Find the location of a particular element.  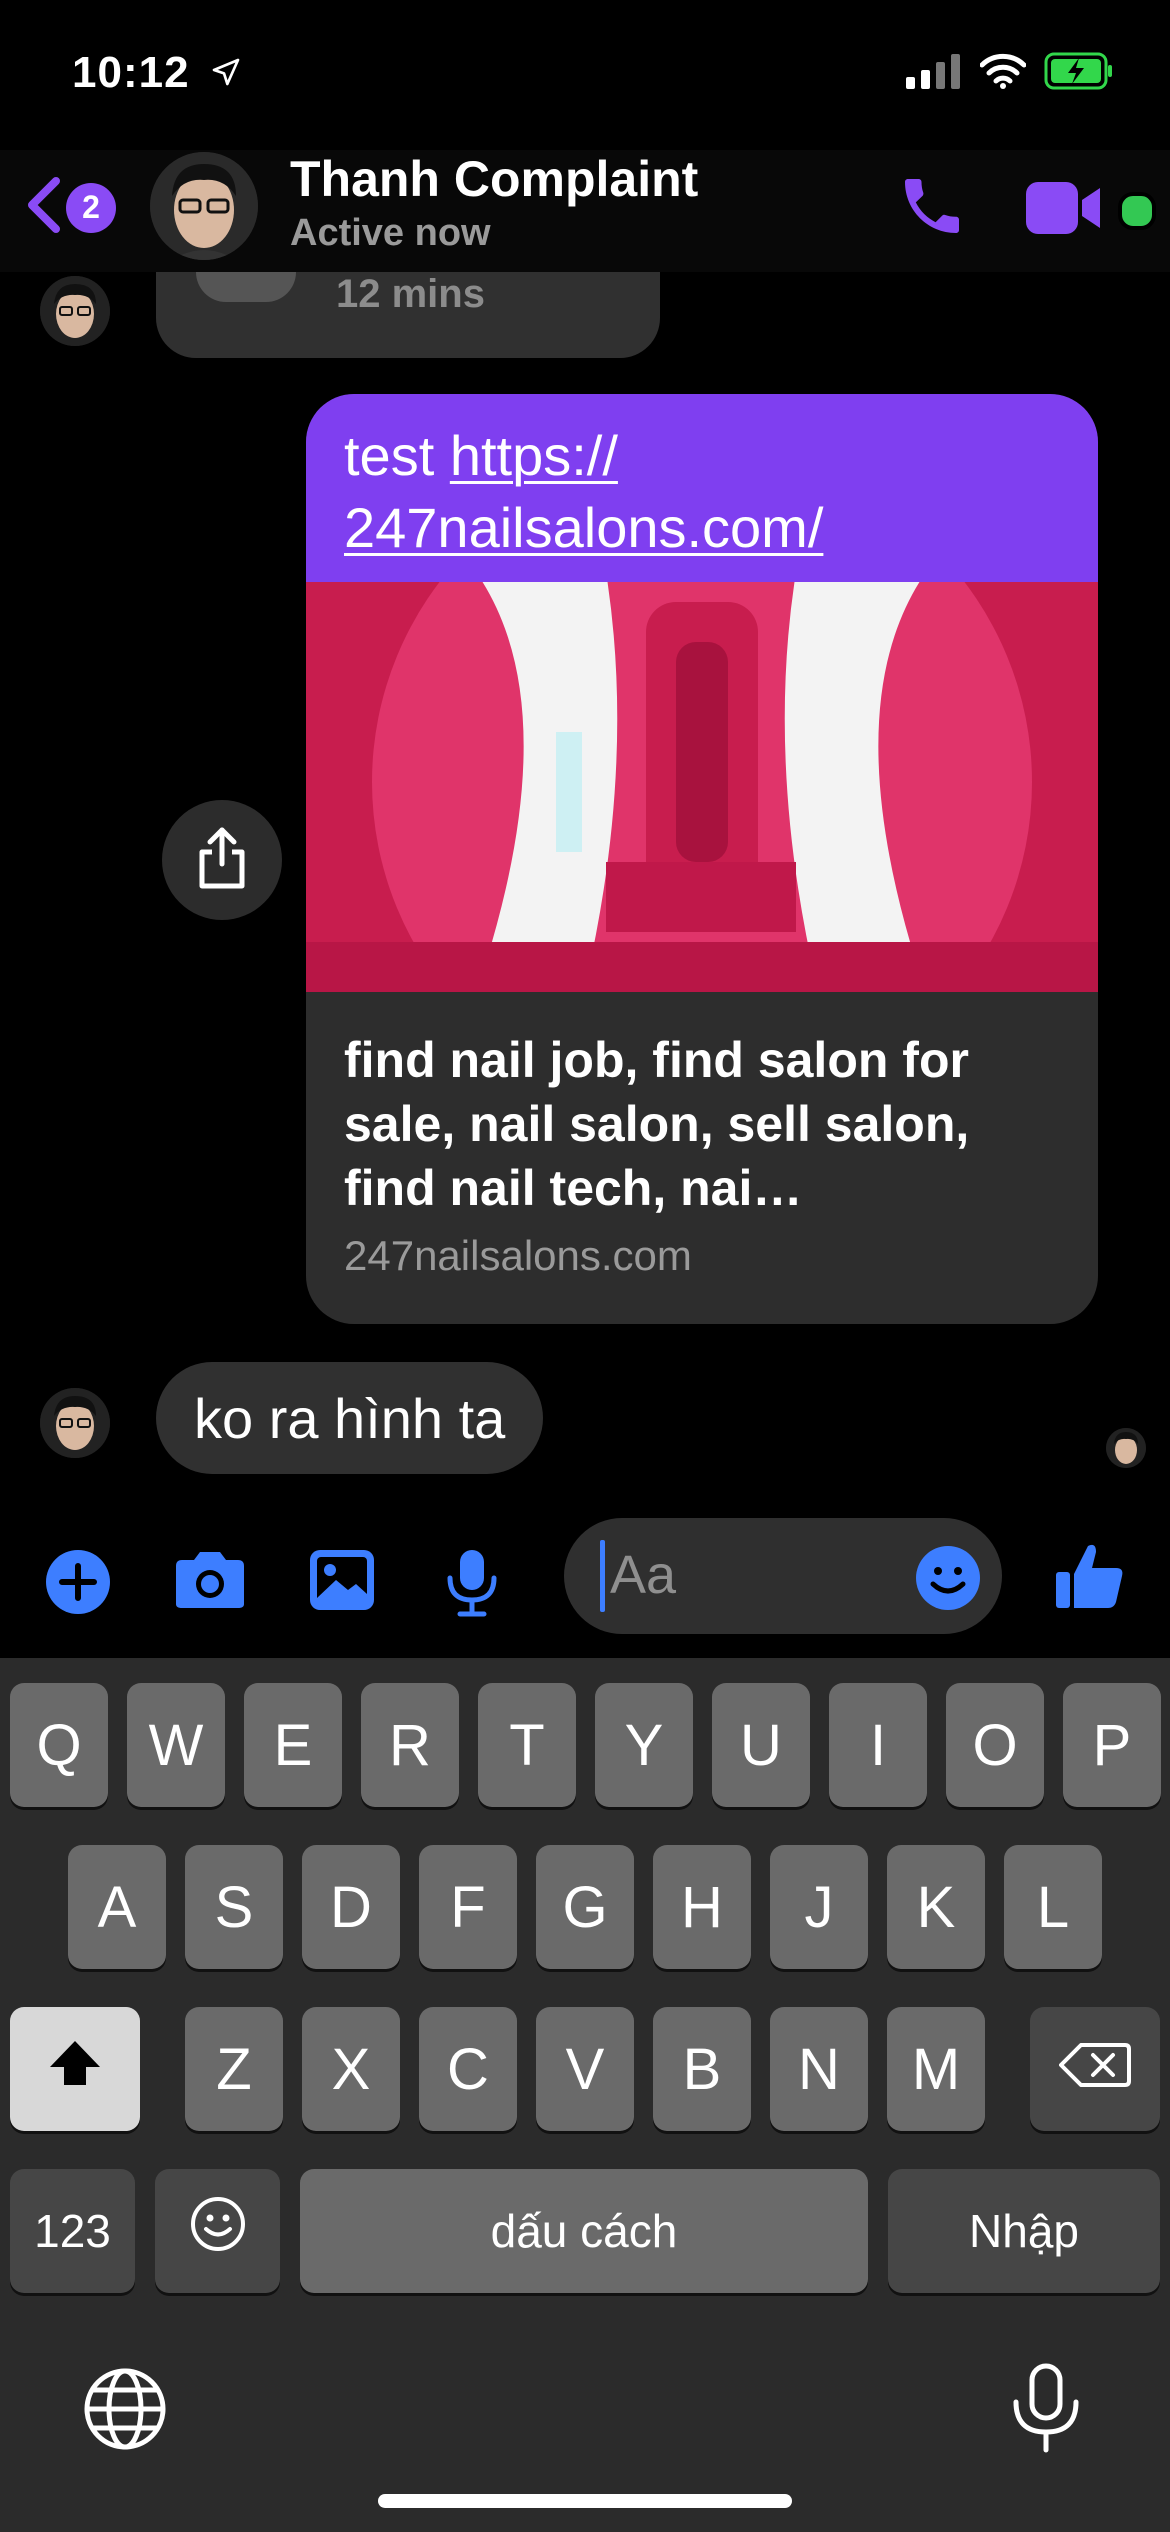

message-text: ko ra hình ta is located at coordinates (350, 1418).